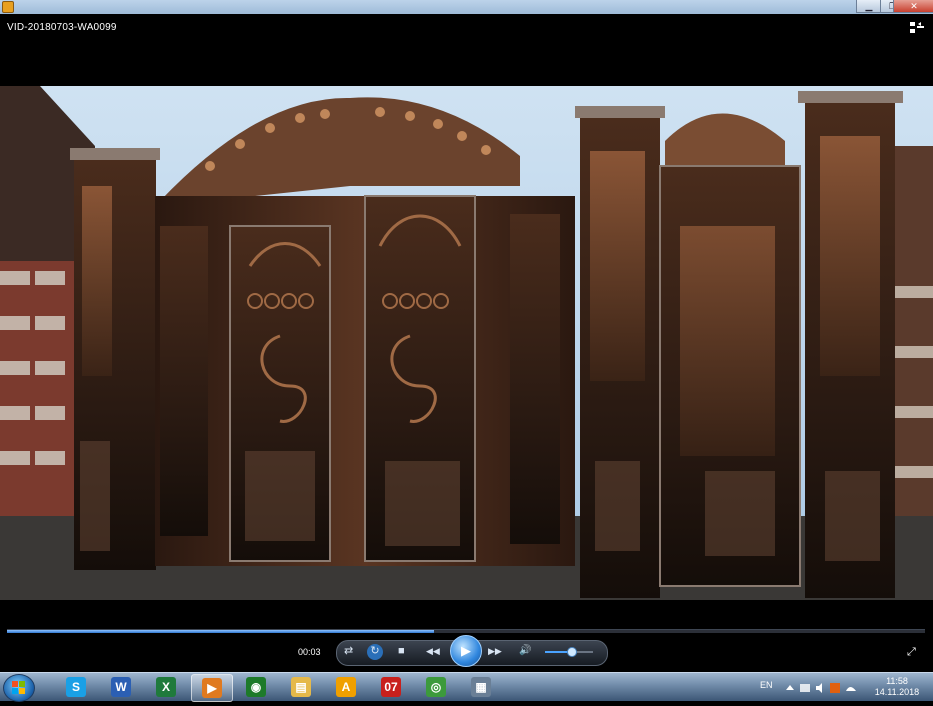 This screenshot has height=706, width=933. What do you see at coordinates (433, 651) in the screenshot?
I see `previous-button: ◀◀` at bounding box center [433, 651].